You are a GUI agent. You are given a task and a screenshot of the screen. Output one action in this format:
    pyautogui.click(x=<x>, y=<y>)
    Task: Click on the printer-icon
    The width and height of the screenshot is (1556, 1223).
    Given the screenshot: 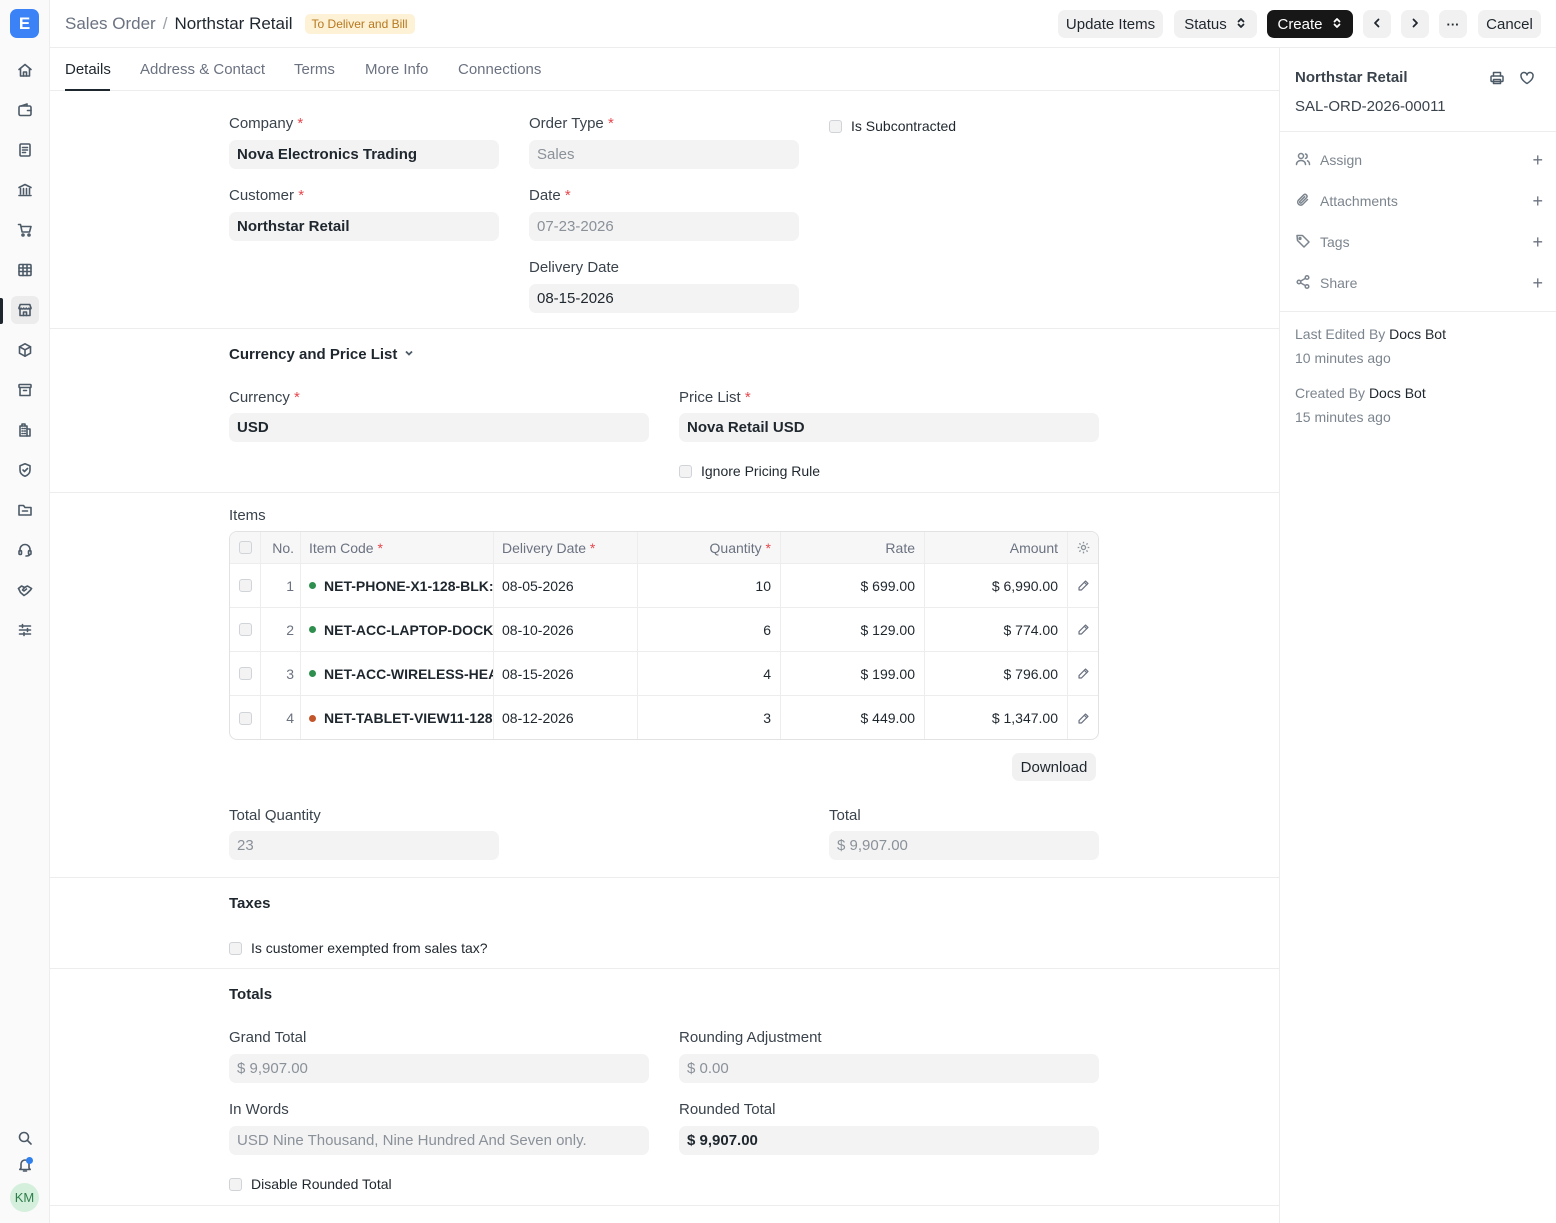 What is the action you would take?
    pyautogui.click(x=1498, y=79)
    